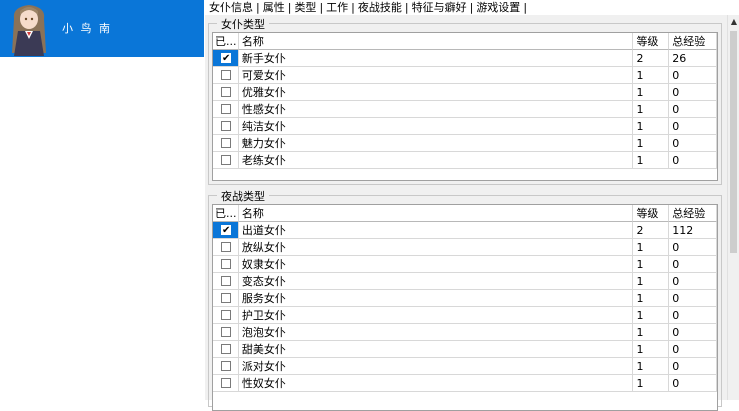 Image resolution: width=739 pixels, height=411 pixels. I want to click on tab-night-skills: 夜战技能, so click(380, 7).